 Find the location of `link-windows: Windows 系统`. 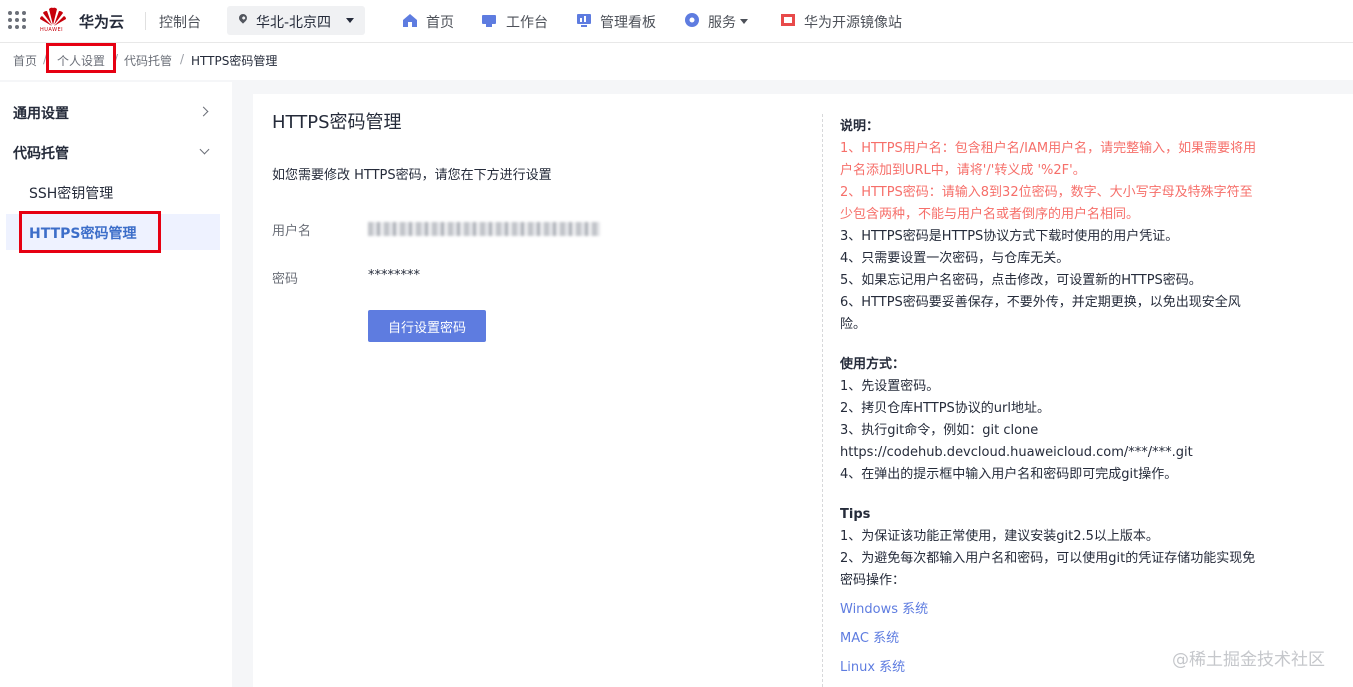

link-windows: Windows 系统 is located at coordinates (1050, 610).